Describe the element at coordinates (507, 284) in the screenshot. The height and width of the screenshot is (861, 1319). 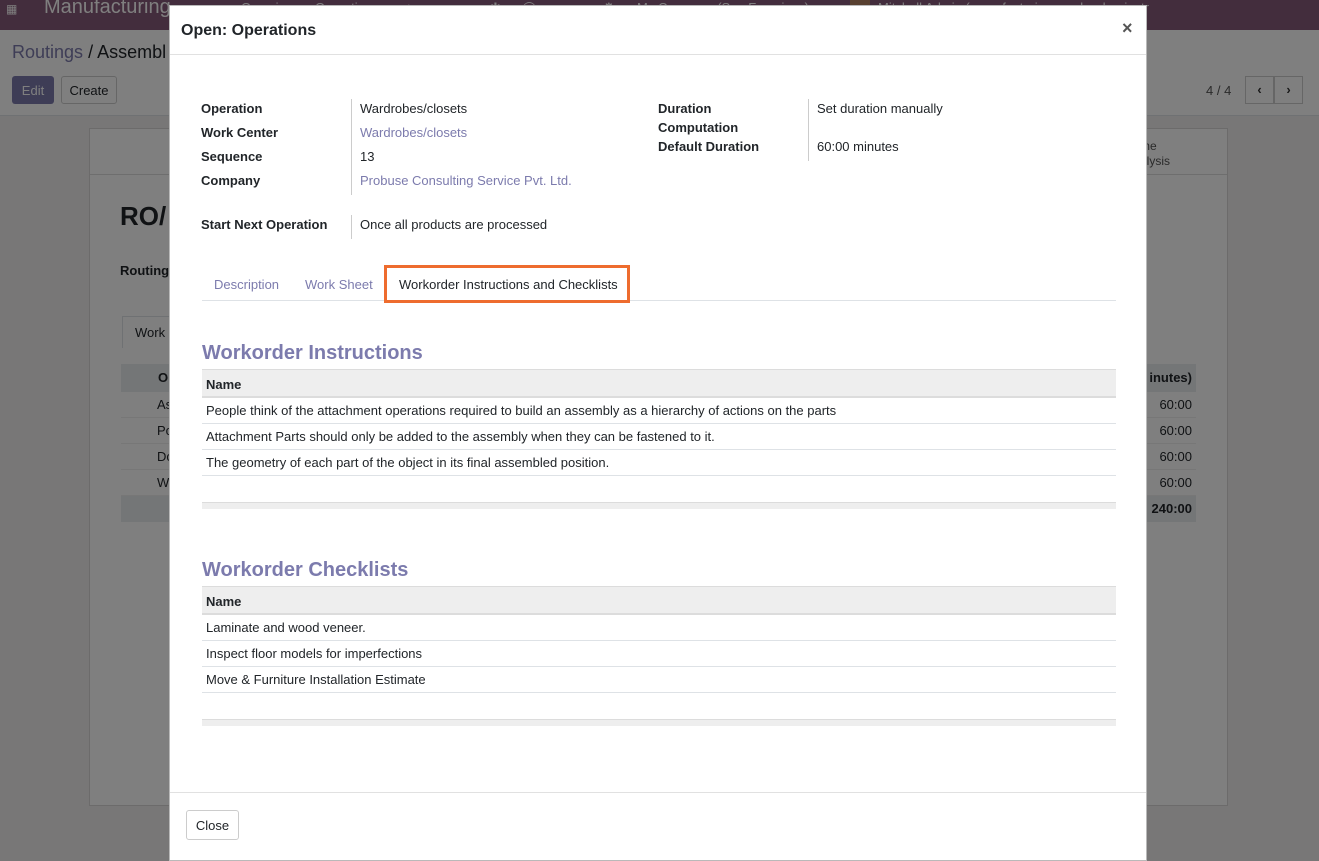
I see `active-tab-highlight` at that location.